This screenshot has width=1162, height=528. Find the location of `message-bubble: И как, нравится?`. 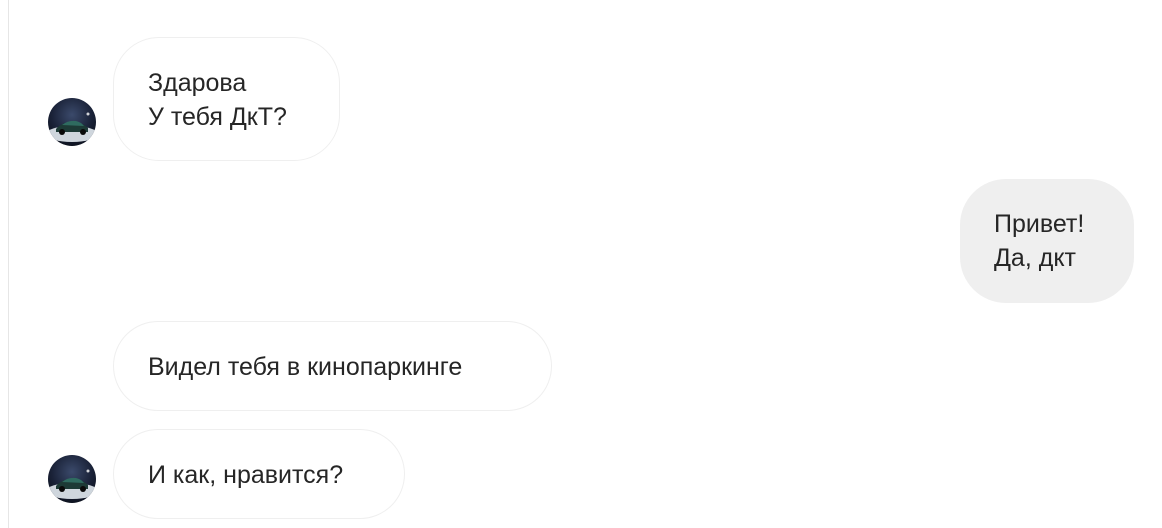

message-bubble: И как, нравится? is located at coordinates (259, 474).